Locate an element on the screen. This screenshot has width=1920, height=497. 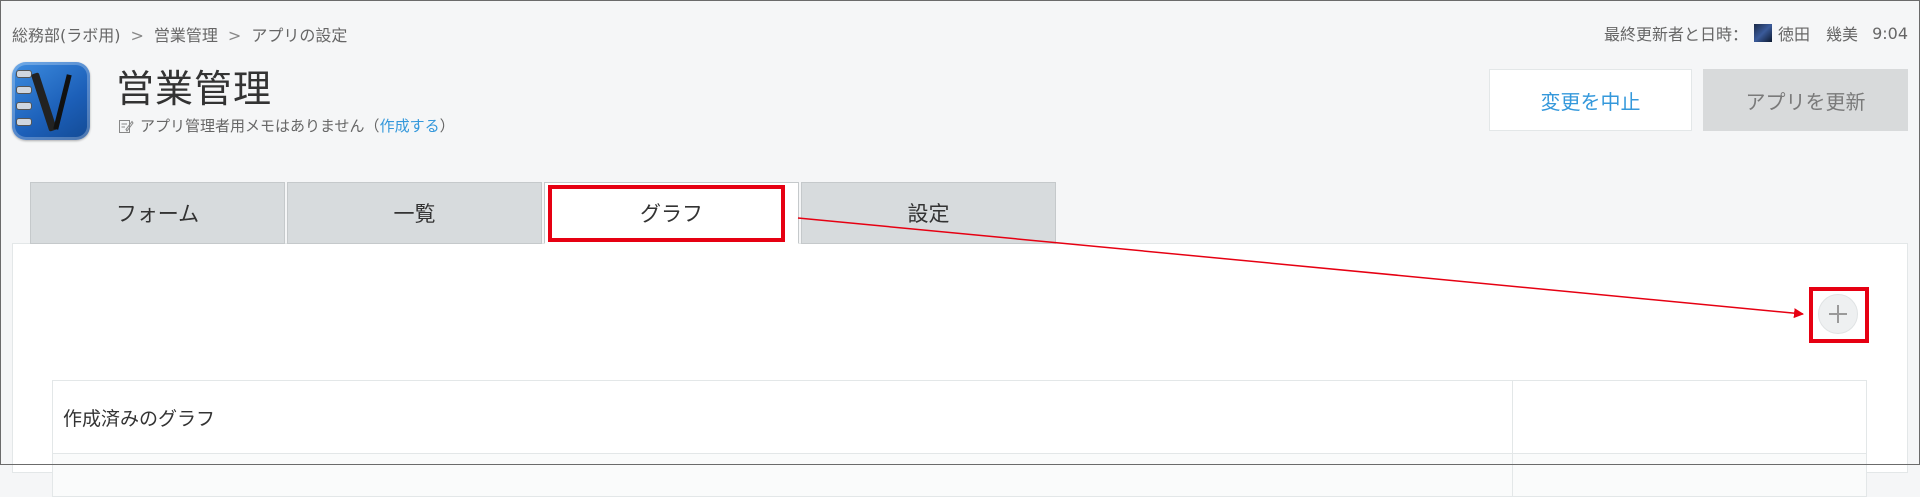
table-row is located at coordinates (959, 475).